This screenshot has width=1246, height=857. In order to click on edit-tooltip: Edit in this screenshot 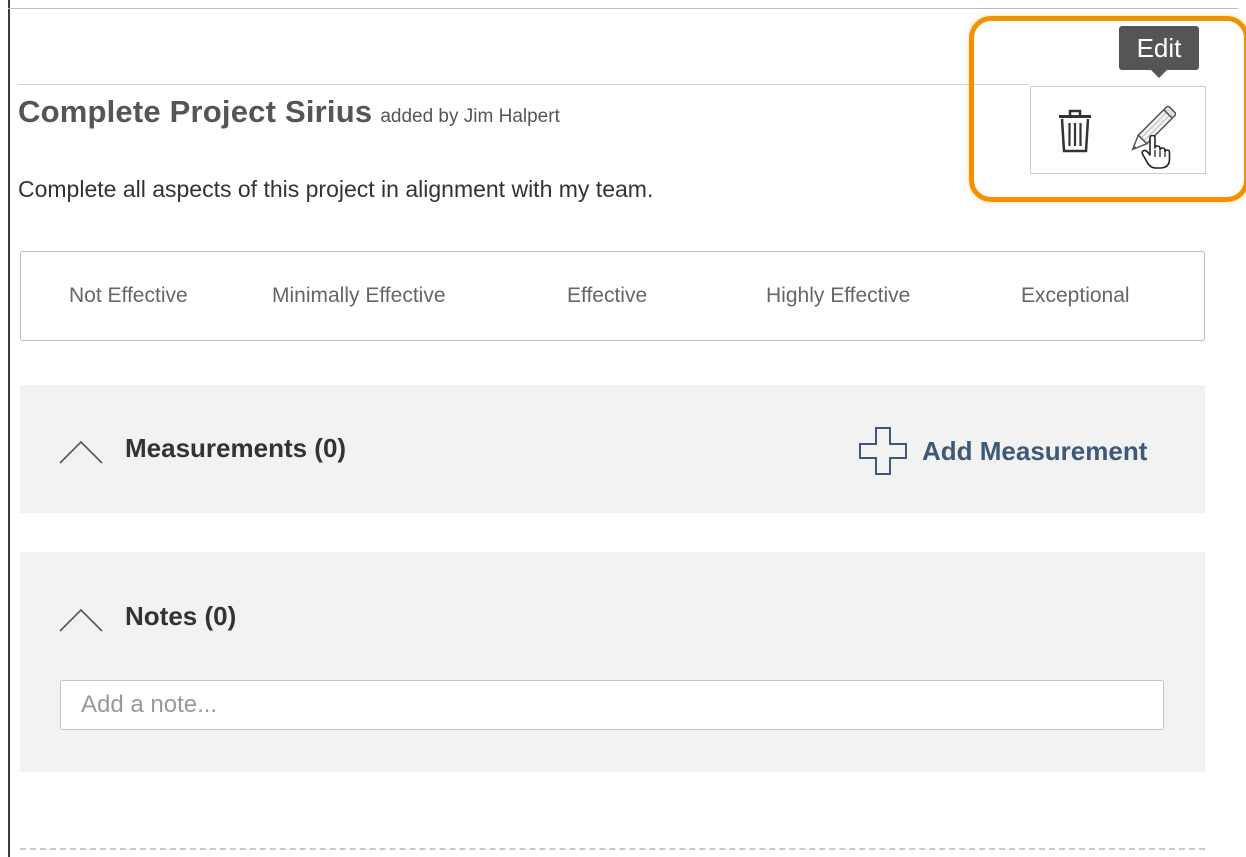, I will do `click(1159, 52)`.